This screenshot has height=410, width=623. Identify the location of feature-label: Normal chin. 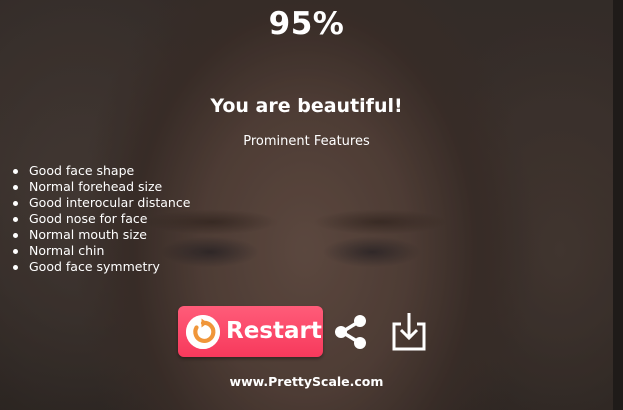
(67, 250).